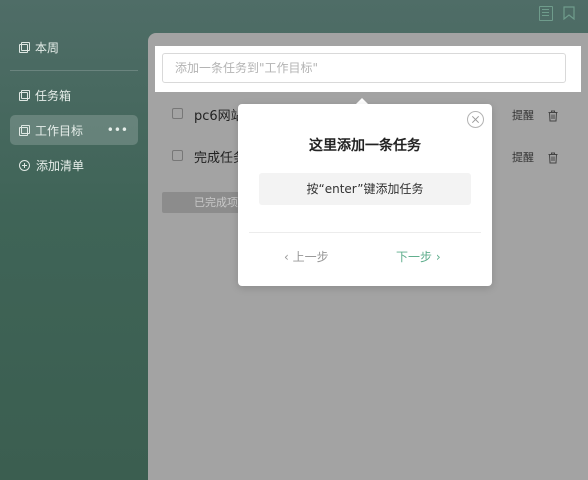 The width and height of the screenshot is (588, 480). I want to click on close-icon, so click(475, 119).